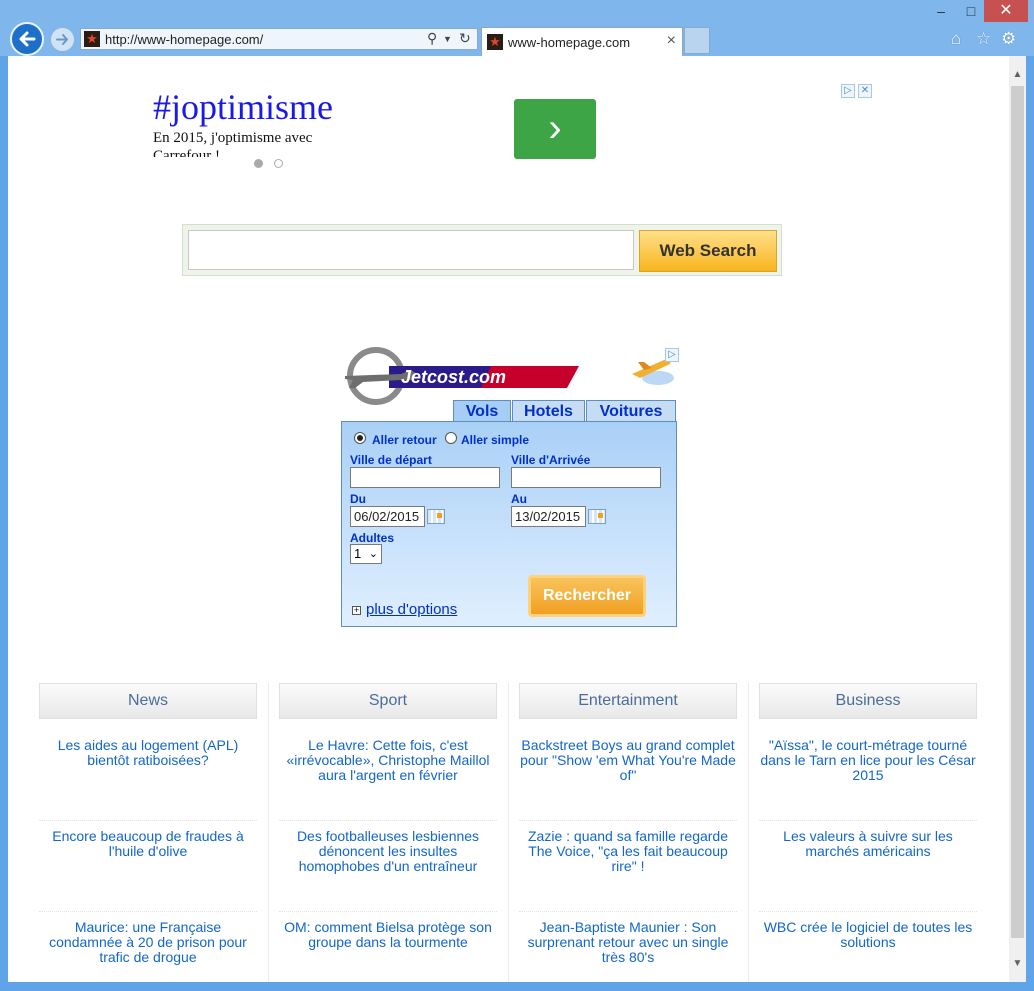  Describe the element at coordinates (404, 440) in the screenshot. I see `label-aller-retour: Aller retour` at that location.